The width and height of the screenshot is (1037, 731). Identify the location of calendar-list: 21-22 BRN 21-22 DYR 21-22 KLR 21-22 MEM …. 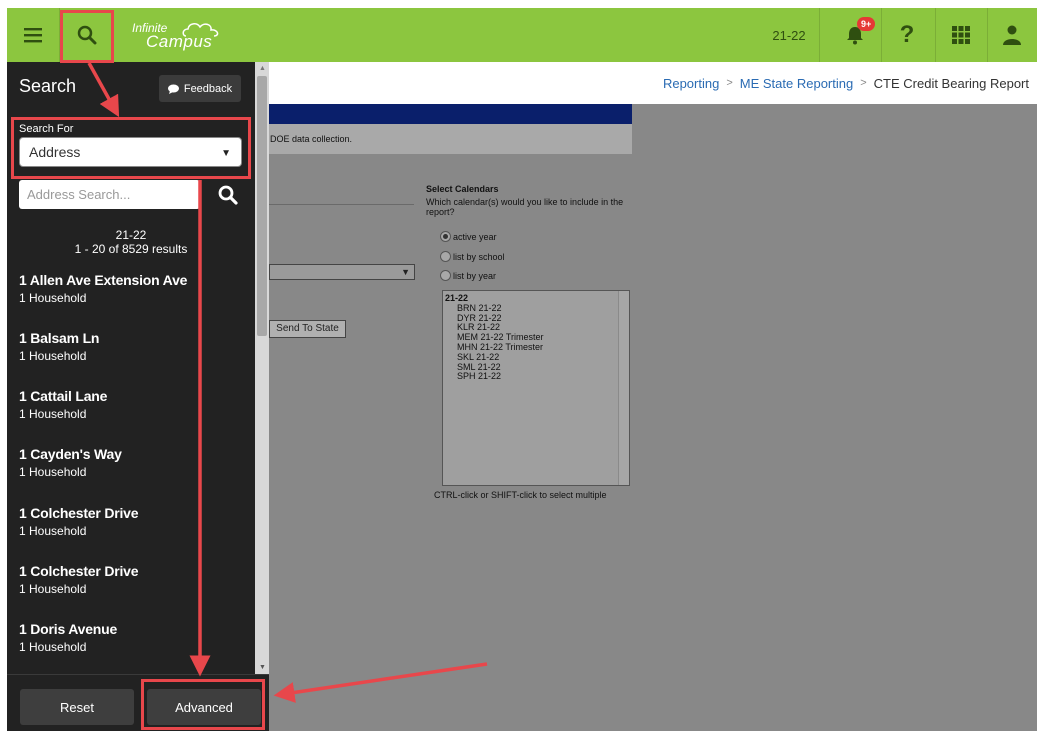
(536, 388).